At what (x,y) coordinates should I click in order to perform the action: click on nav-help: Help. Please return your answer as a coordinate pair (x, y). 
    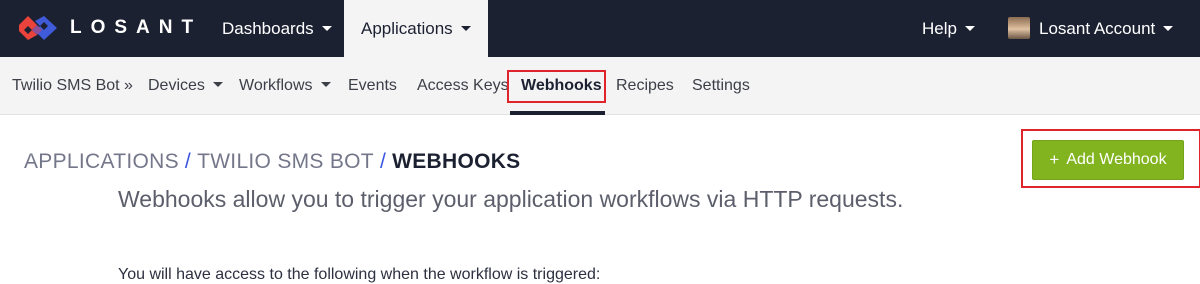
    Looking at the image, I should click on (948, 28).